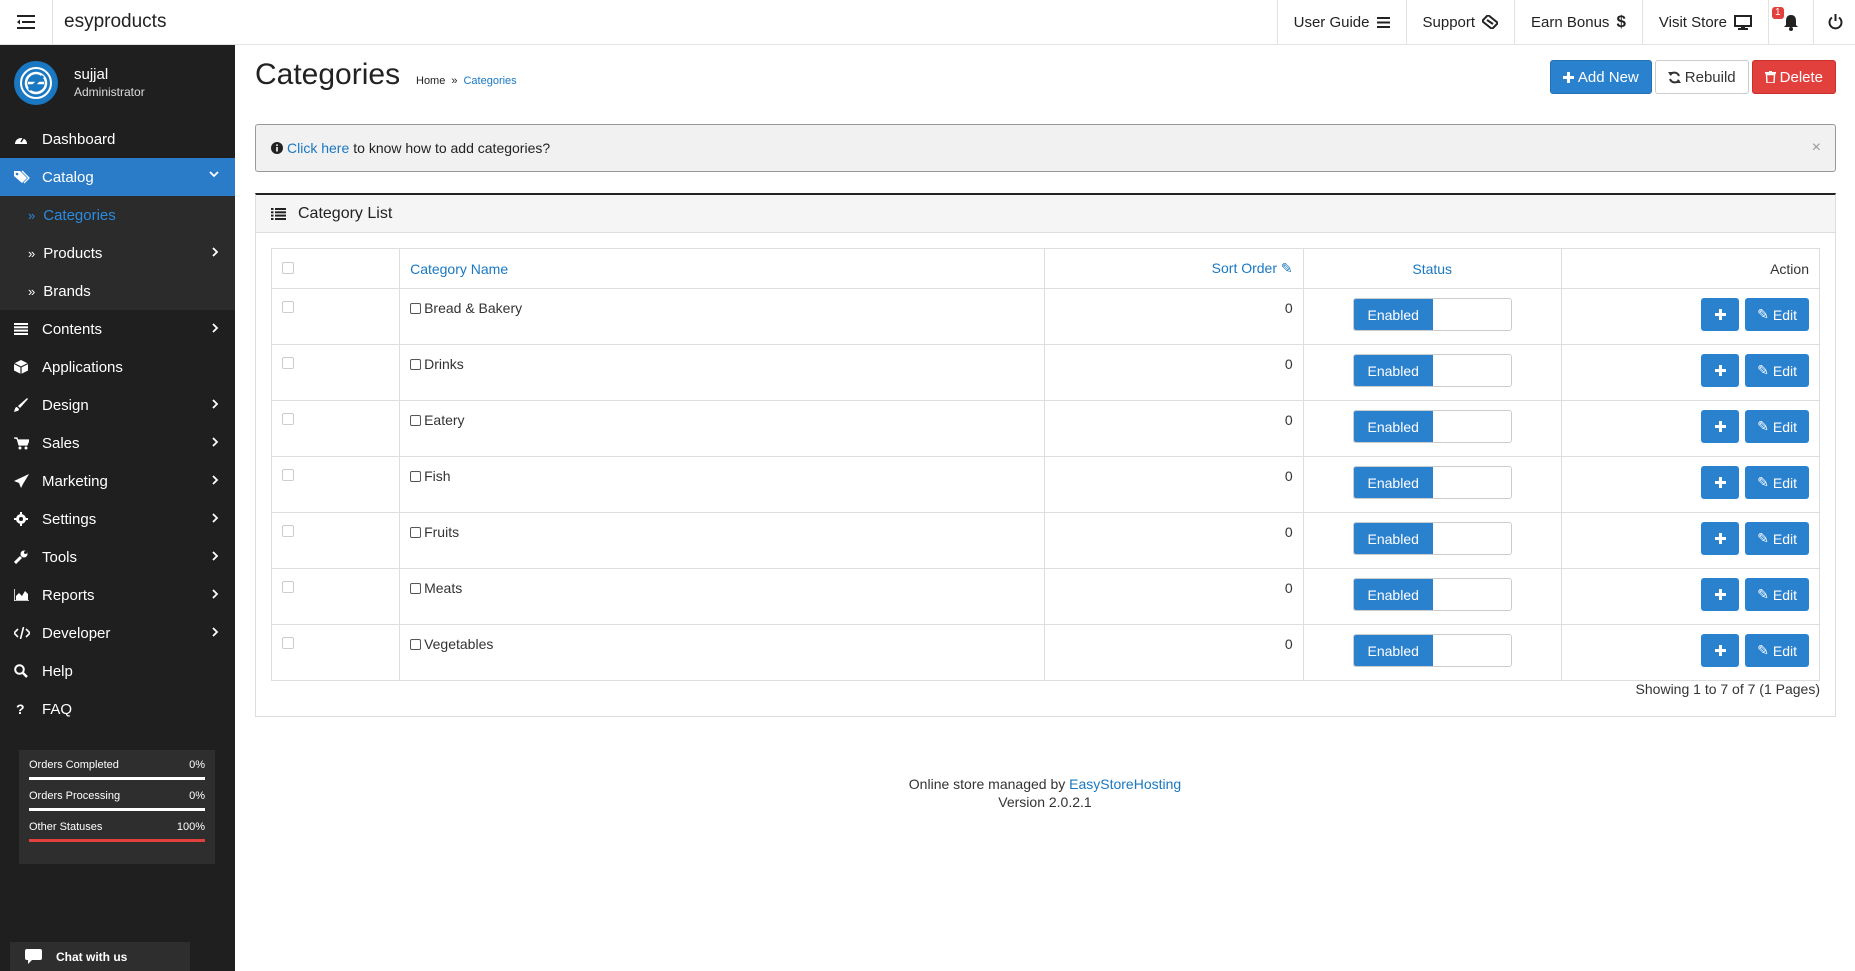 Image resolution: width=1855 pixels, height=971 pixels. What do you see at coordinates (117, 671) in the screenshot?
I see `sidebar-item-help: Help` at bounding box center [117, 671].